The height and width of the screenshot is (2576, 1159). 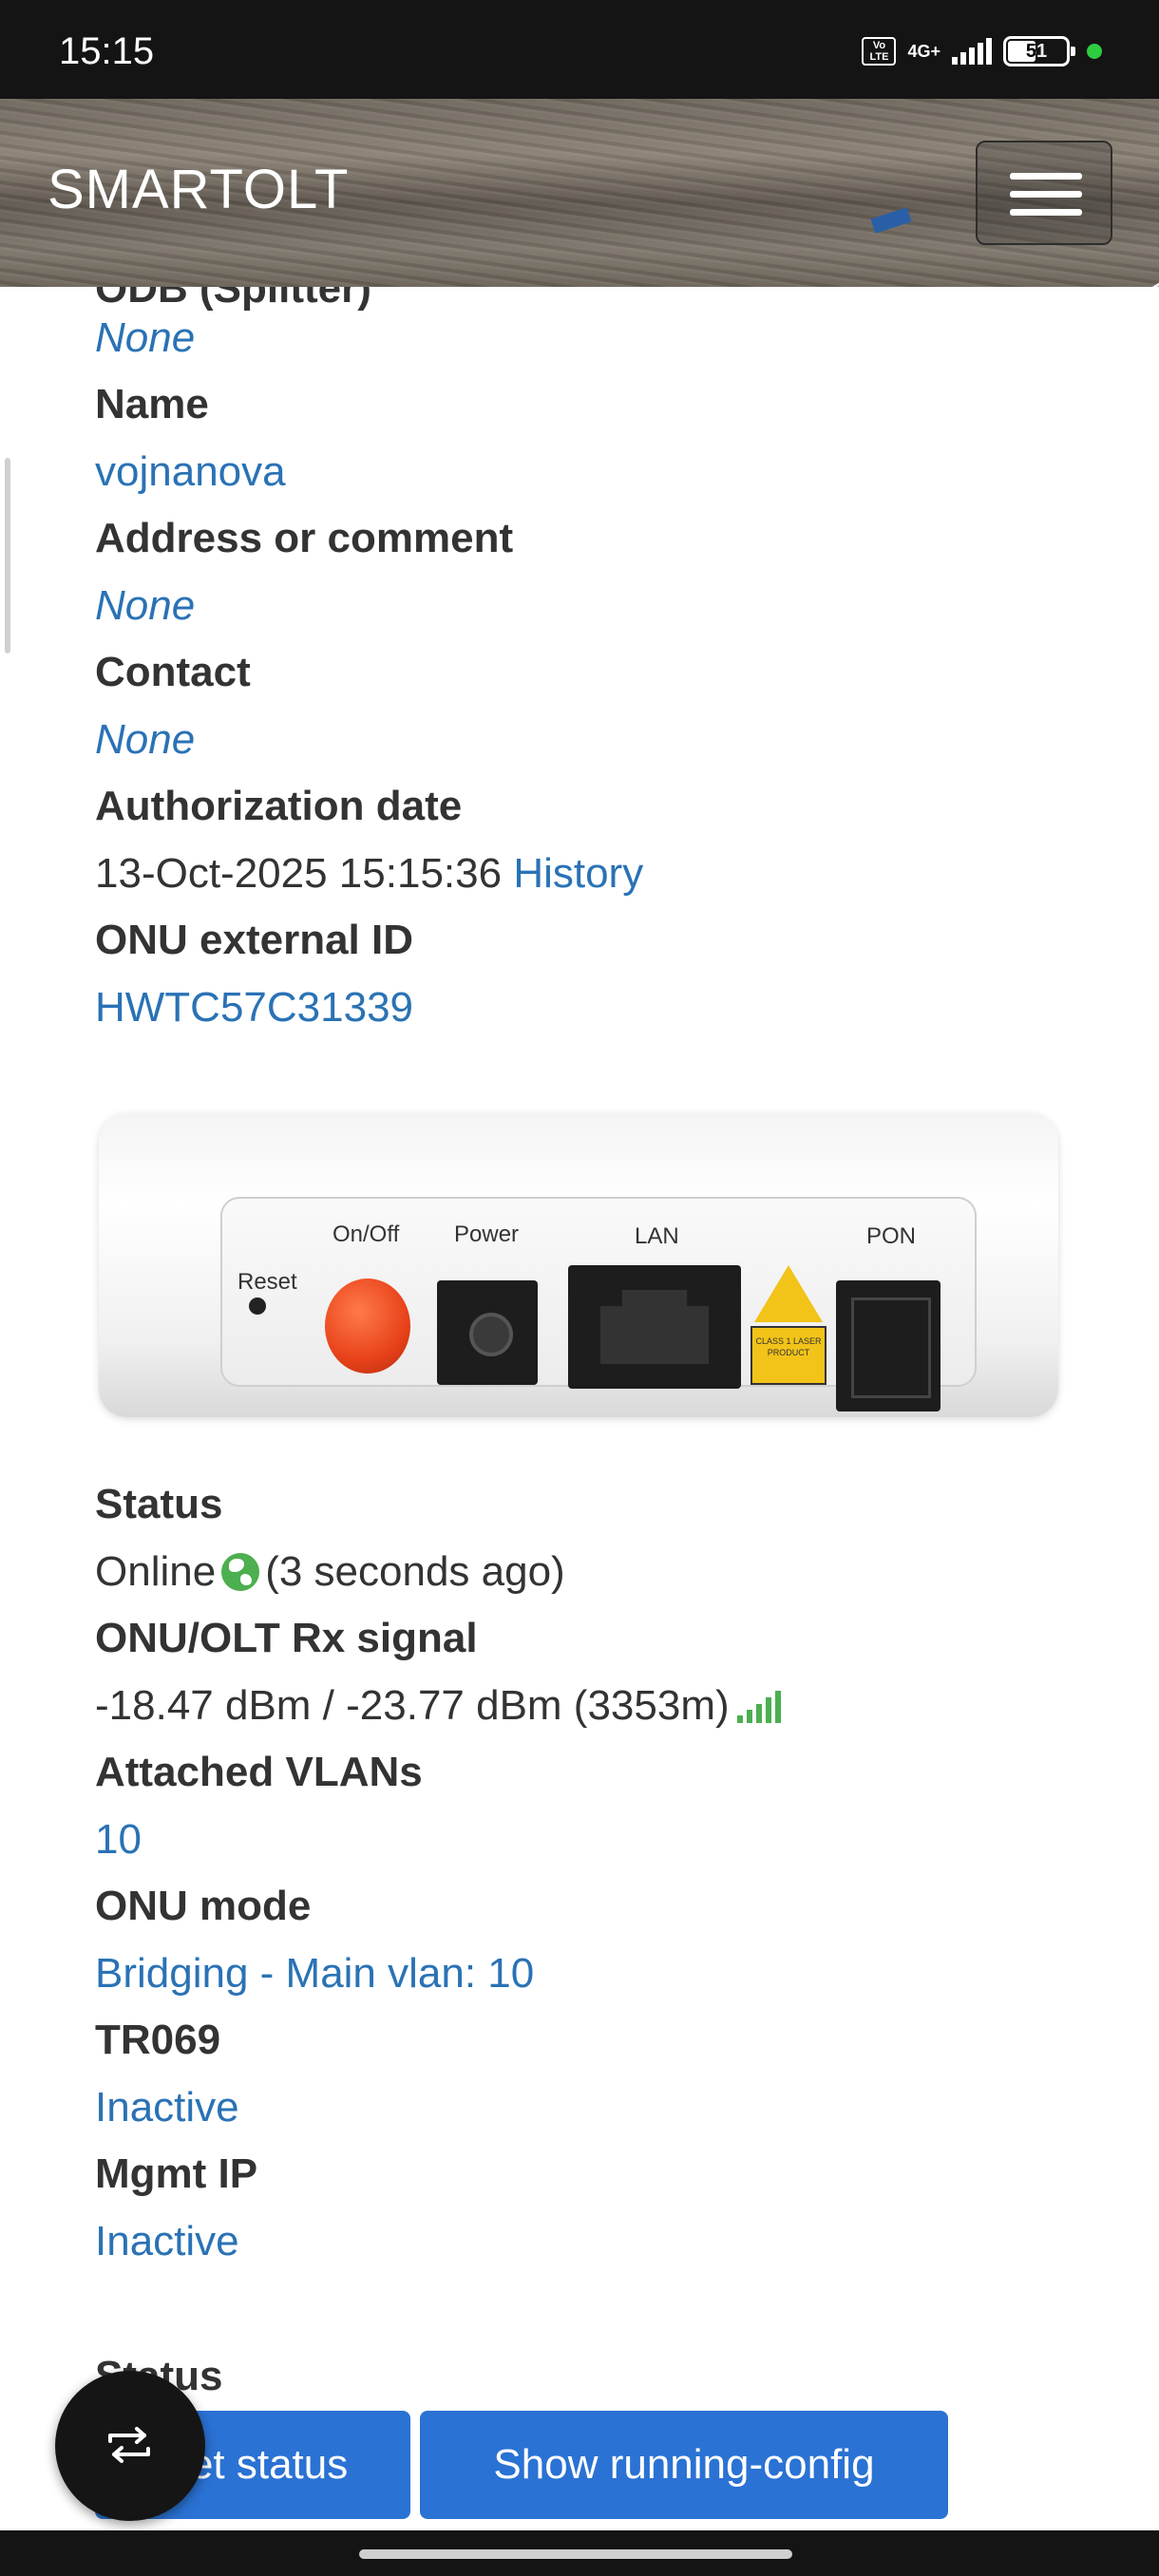 I want to click on contact-label: Contact, so click(x=173, y=672).